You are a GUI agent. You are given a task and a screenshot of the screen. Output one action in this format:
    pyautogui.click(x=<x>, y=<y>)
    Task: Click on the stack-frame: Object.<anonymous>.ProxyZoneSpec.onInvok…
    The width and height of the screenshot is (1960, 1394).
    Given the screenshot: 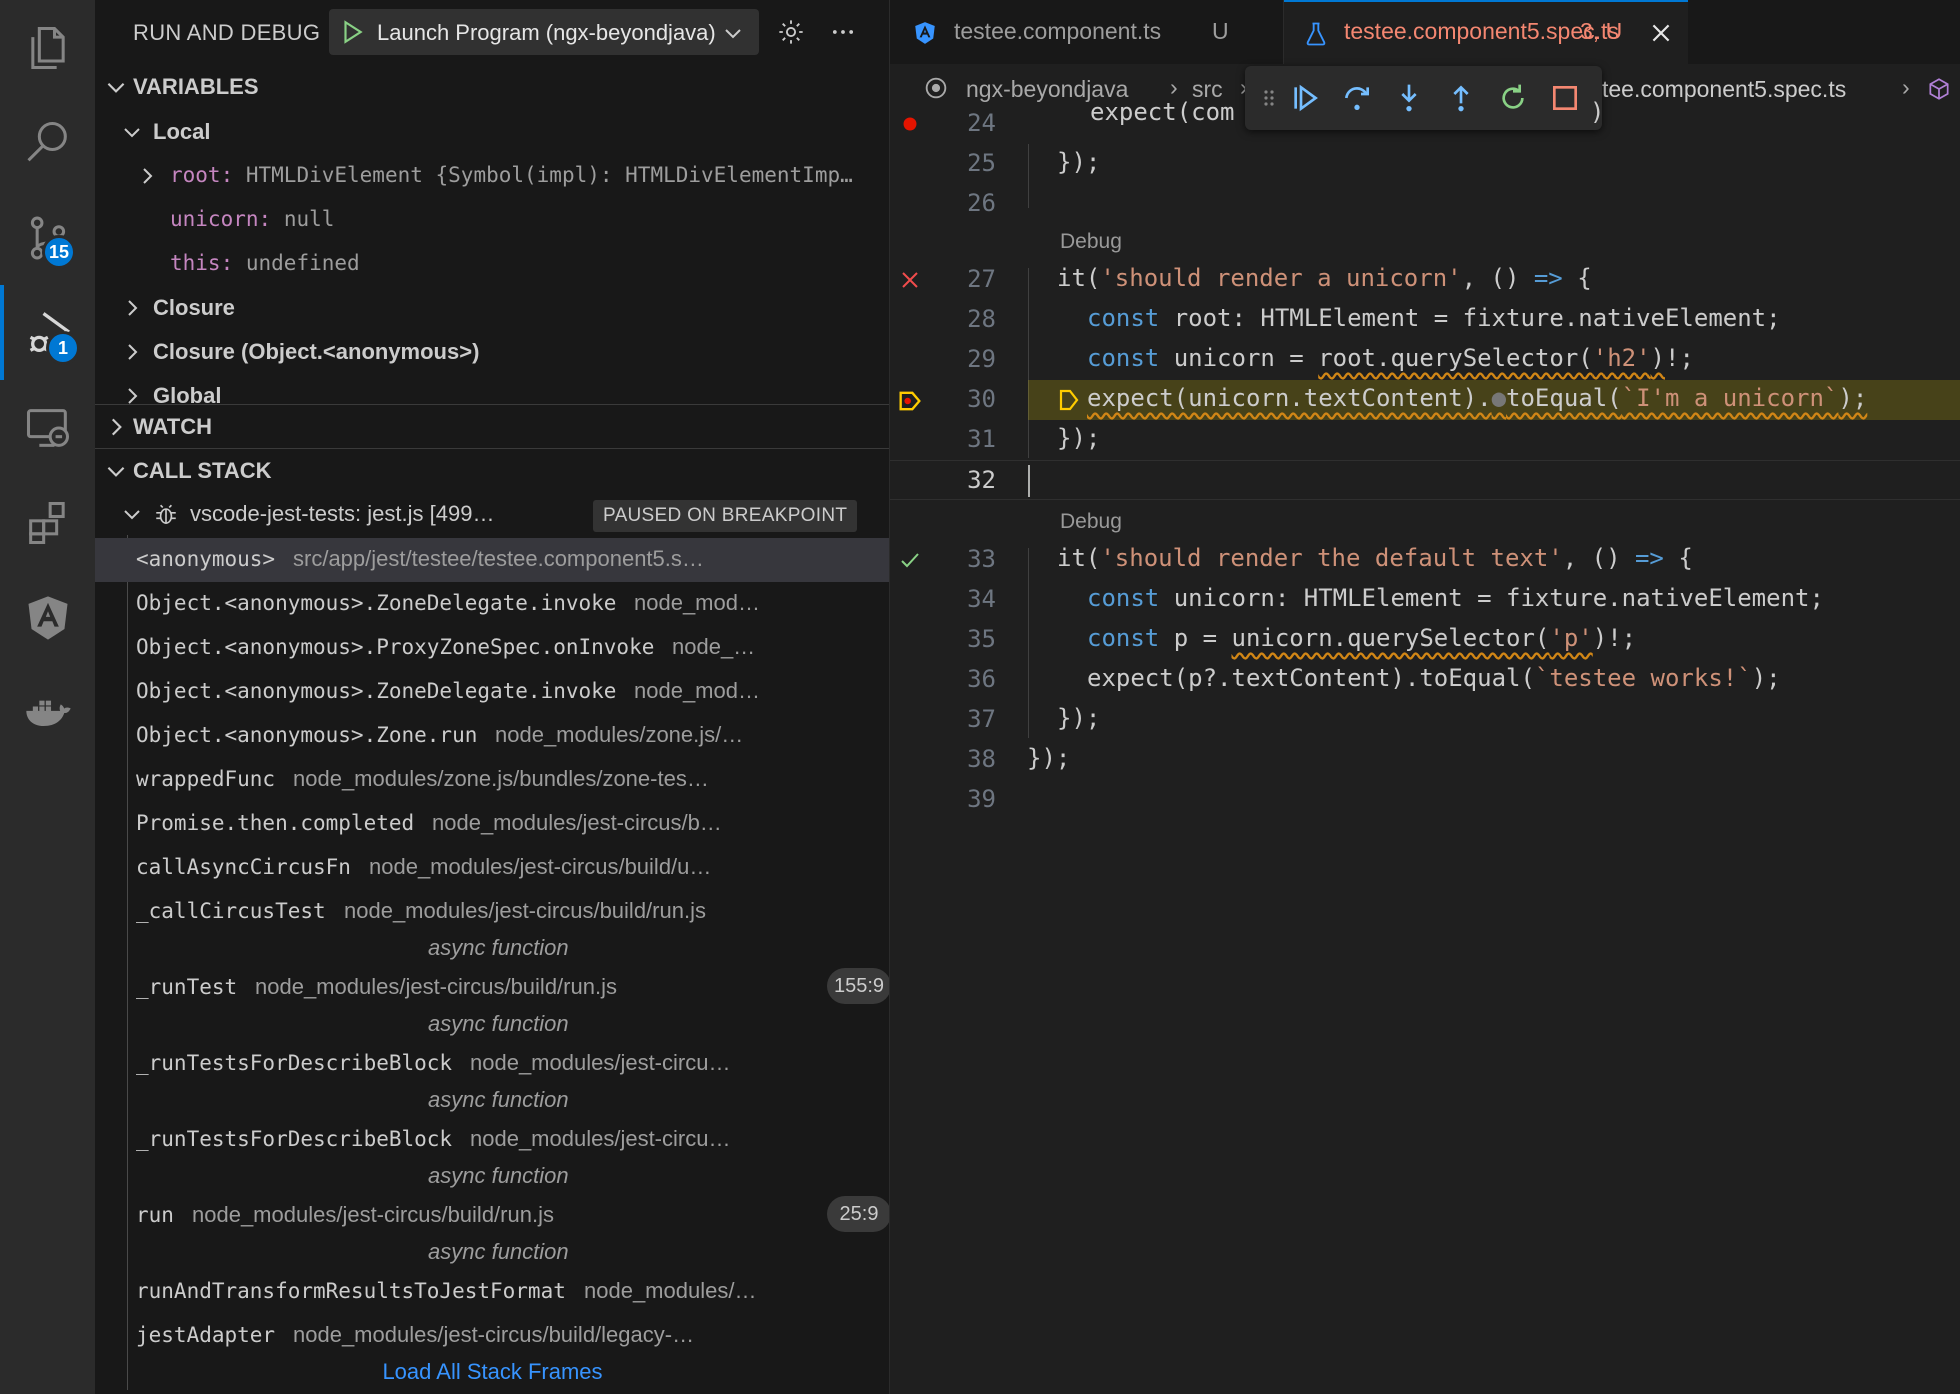 What is the action you would take?
    pyautogui.click(x=492, y=646)
    